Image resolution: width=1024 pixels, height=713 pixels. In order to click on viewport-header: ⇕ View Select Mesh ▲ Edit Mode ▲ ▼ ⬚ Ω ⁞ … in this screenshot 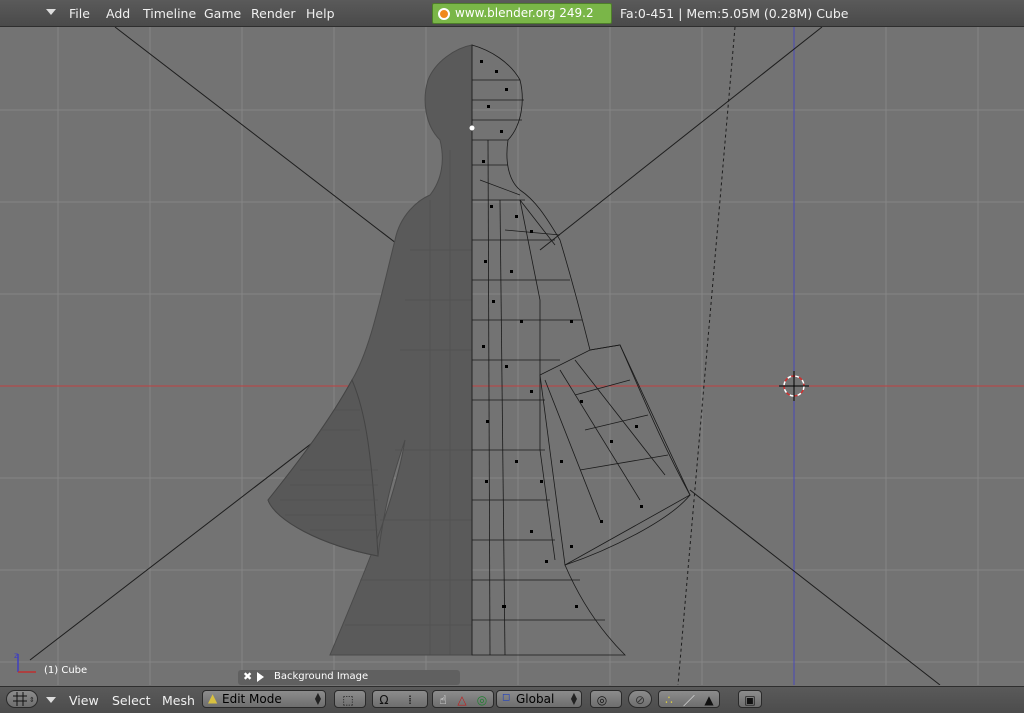, I will do `click(512, 699)`.